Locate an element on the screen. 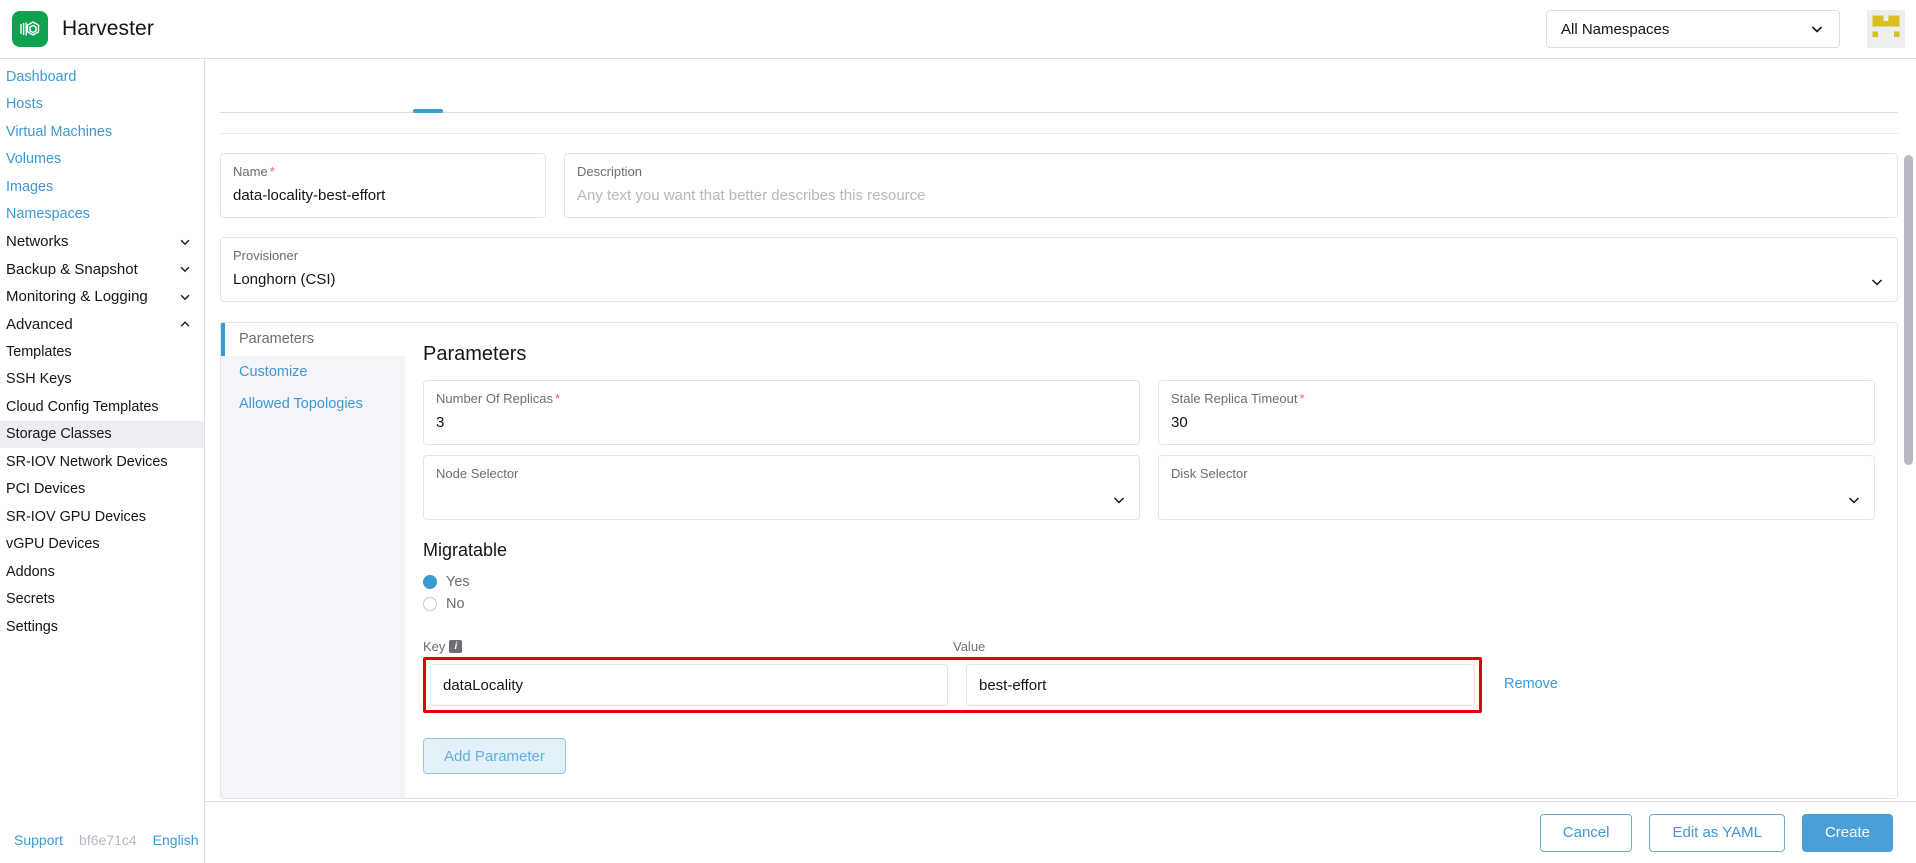  sidebar-item-label: SR-IOV Network Devices is located at coordinates (87, 461).